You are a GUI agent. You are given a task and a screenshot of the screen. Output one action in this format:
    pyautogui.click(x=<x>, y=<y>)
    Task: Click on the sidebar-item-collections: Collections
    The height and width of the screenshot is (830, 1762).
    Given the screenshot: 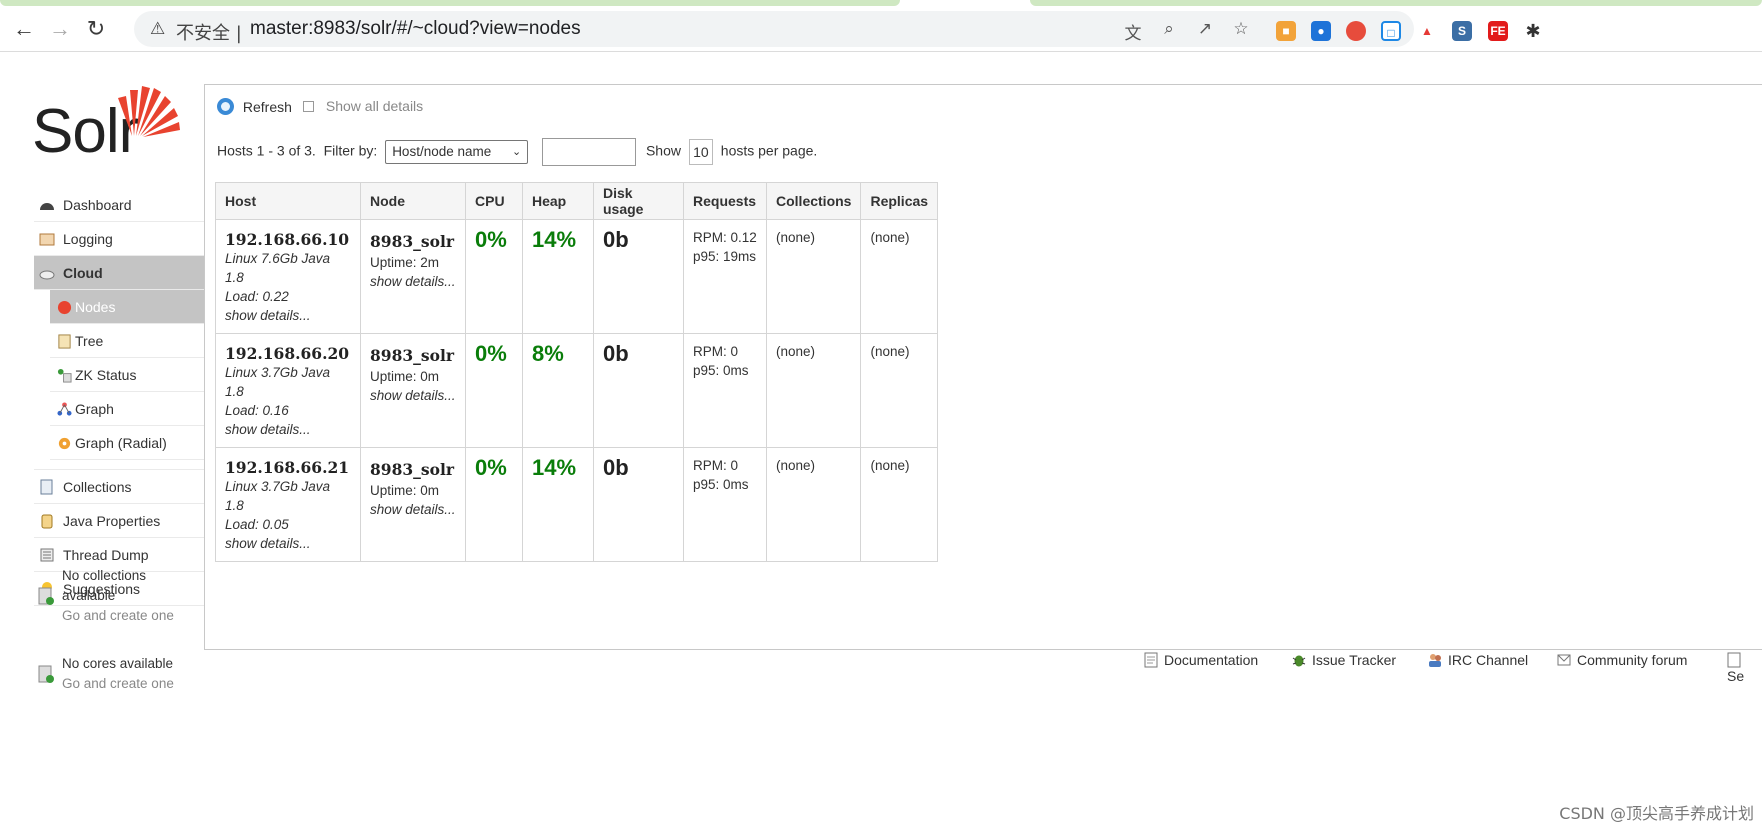 What is the action you would take?
    pyautogui.click(x=119, y=487)
    